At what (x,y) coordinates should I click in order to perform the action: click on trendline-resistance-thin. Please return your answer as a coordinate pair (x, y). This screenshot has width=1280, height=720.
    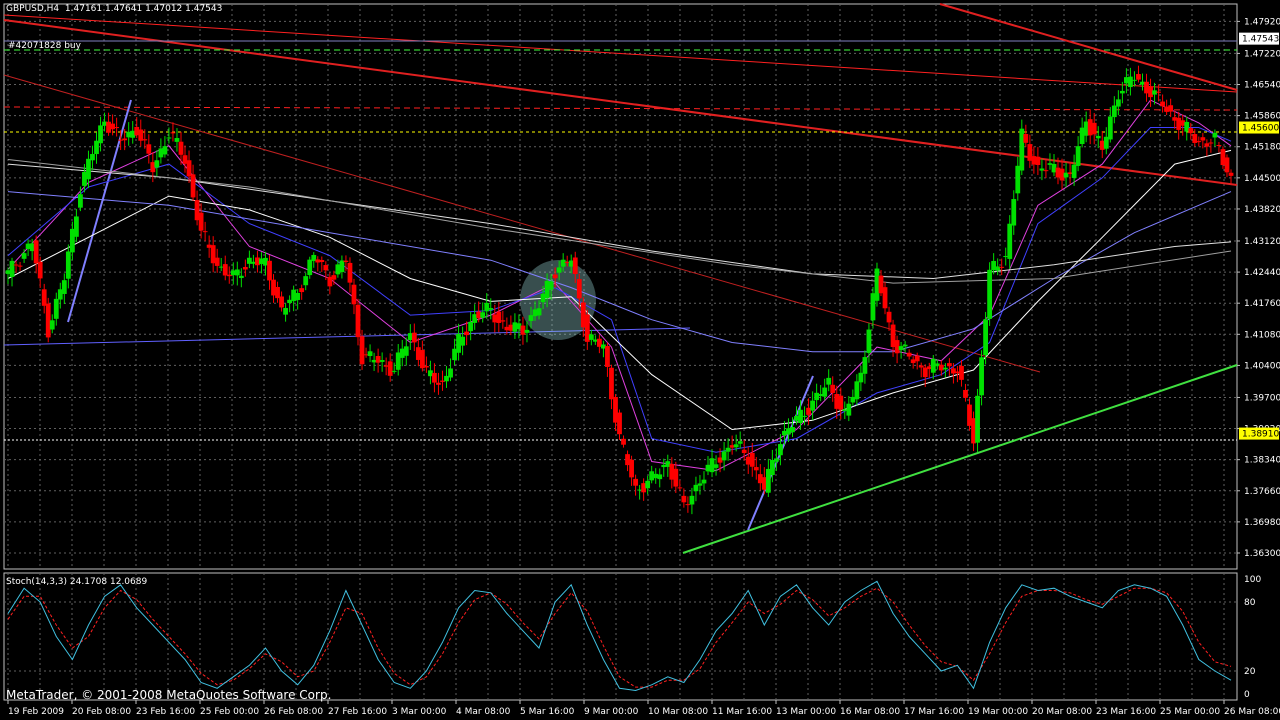
    Looking at the image, I should click on (620, 53).